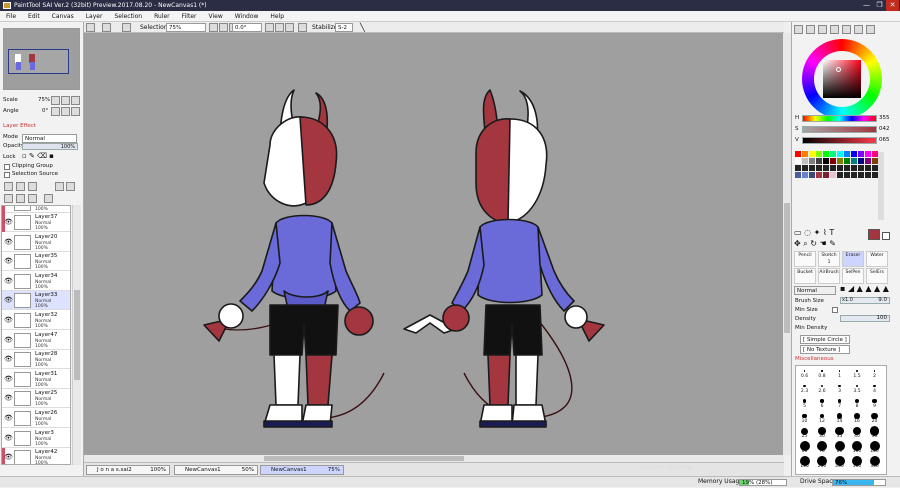 This screenshot has width=900, height=488. Describe the element at coordinates (857, 447) in the screenshot. I see `brush-size-preset: 100` at that location.